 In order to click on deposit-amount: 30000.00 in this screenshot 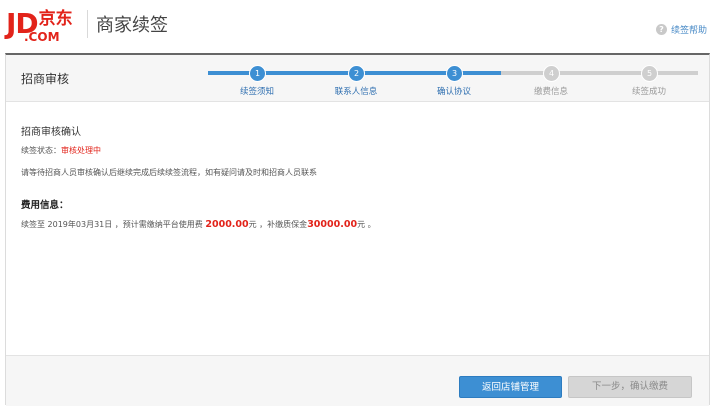, I will do `click(332, 224)`.